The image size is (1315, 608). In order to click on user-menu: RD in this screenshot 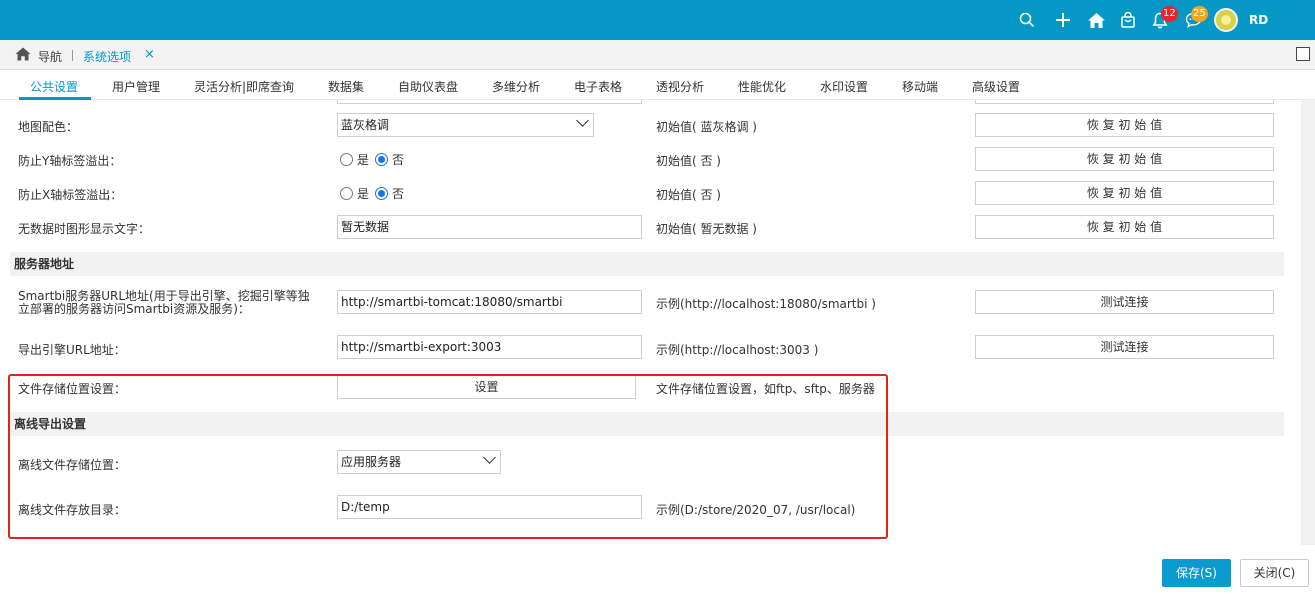, I will do `click(1245, 20)`.